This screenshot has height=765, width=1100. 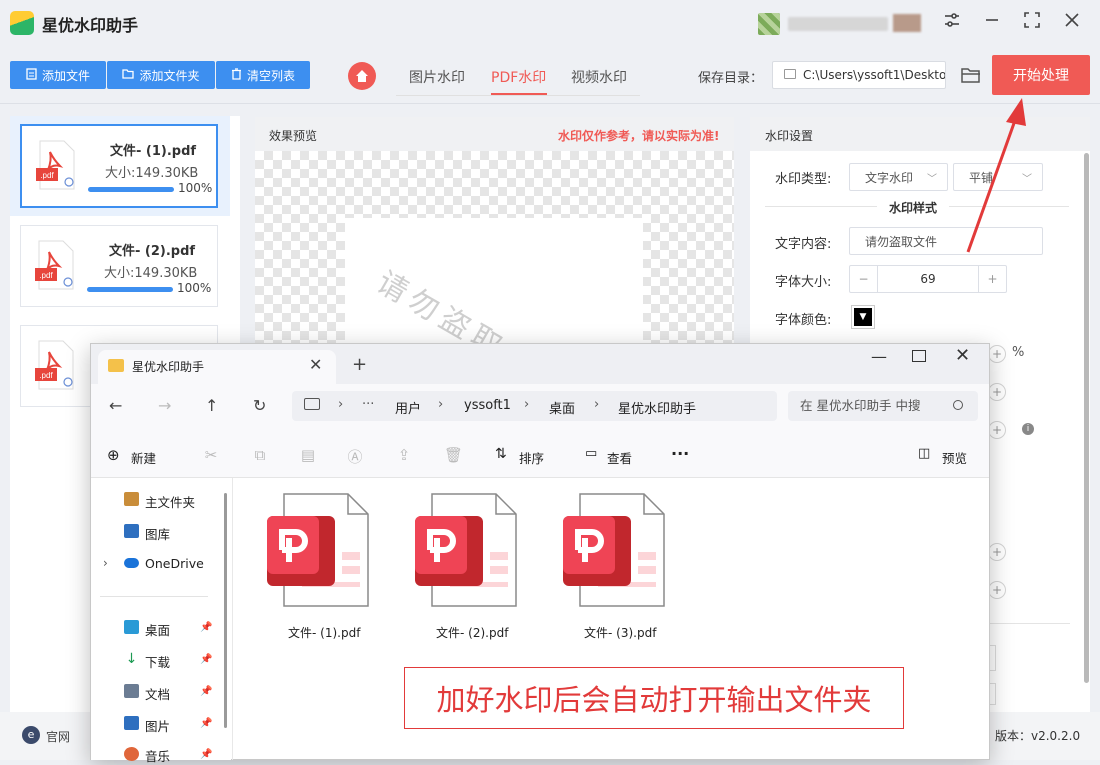 What do you see at coordinates (1072, 23) in the screenshot?
I see `close-button` at bounding box center [1072, 23].